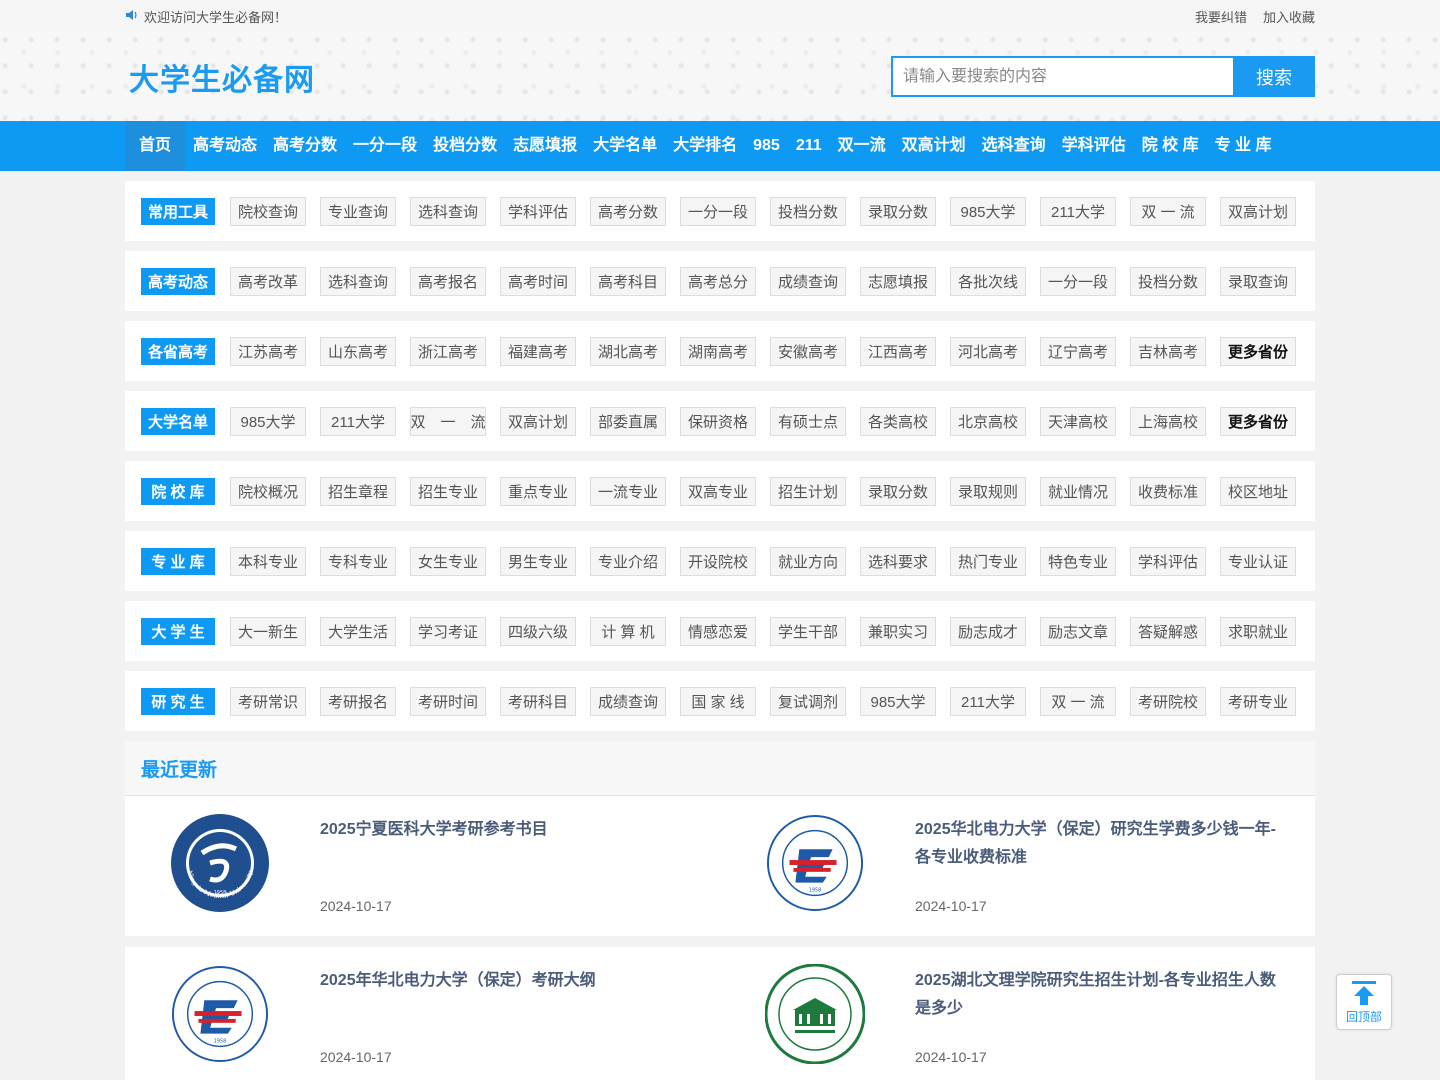 The width and height of the screenshot is (1440, 1080). I want to click on category-link: 男生专业, so click(538, 561).